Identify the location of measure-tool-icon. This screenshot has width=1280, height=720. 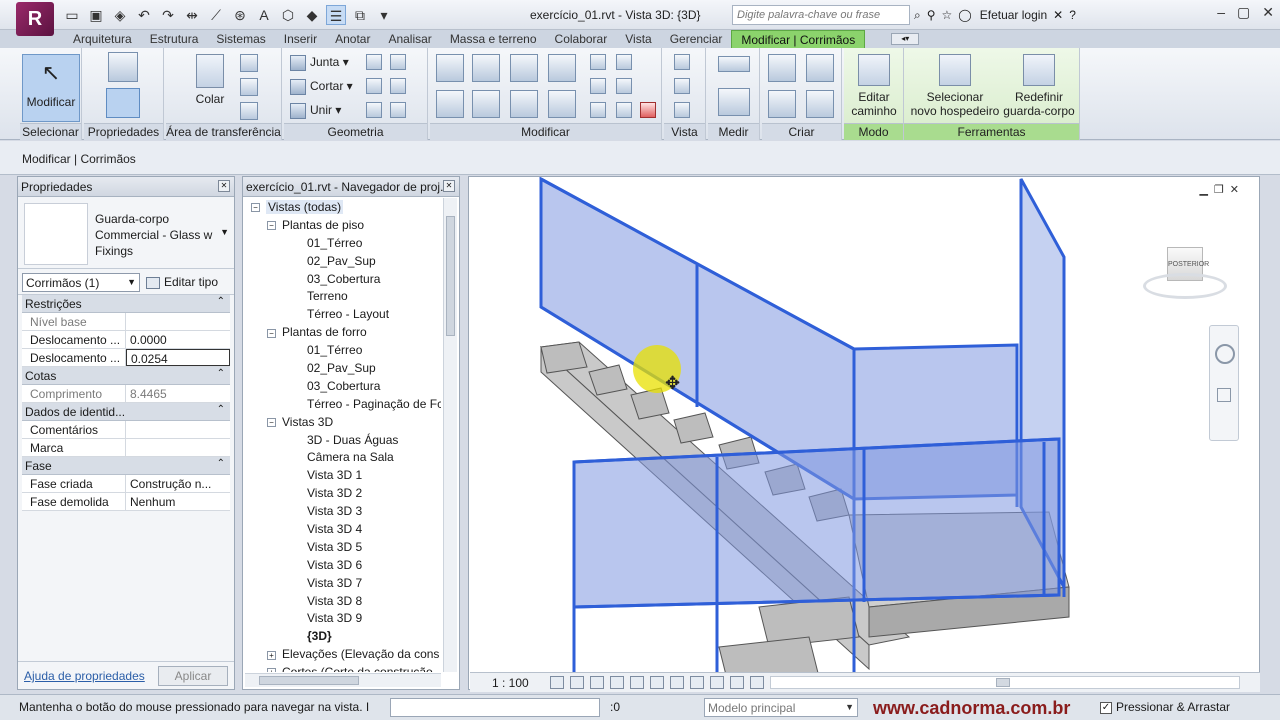
(734, 64).